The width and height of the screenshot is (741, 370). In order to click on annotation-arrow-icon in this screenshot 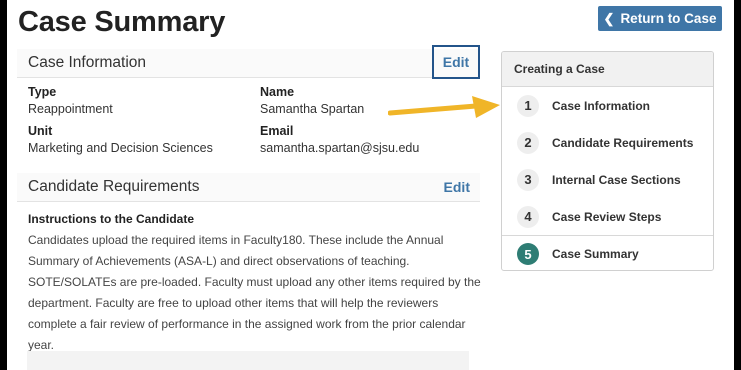, I will do `click(444, 107)`.